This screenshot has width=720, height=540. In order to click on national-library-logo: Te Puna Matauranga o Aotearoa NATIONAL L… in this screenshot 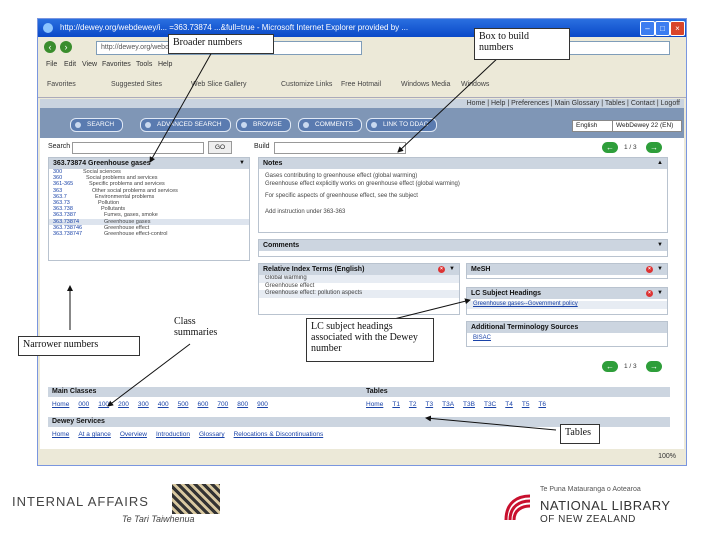, I will do `click(605, 509)`.